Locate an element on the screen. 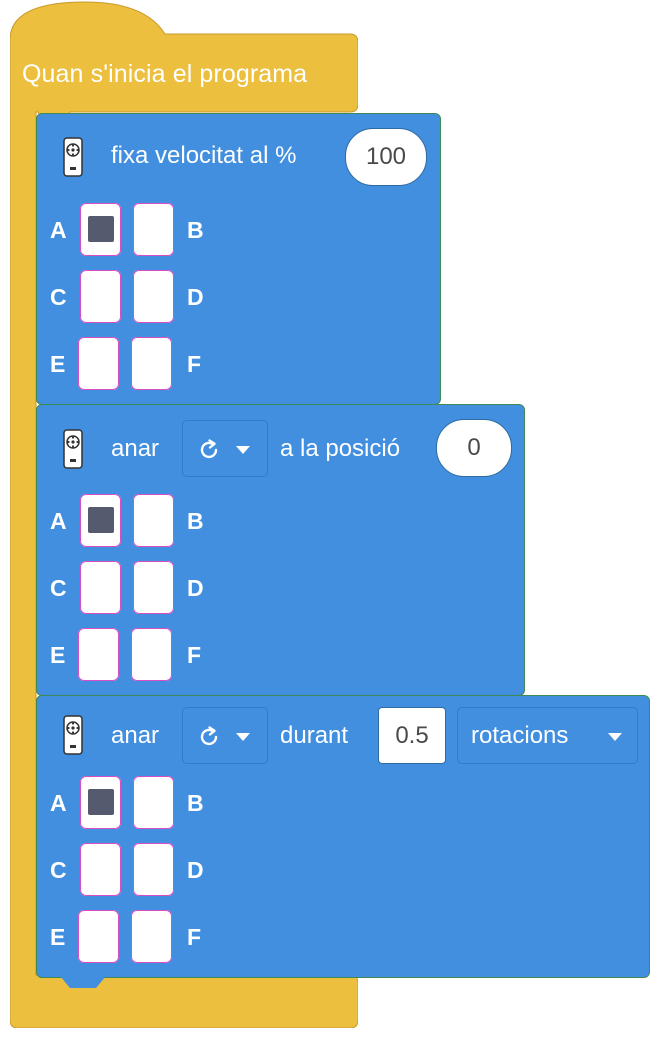  event-title: Quan s'inicia el programa is located at coordinates (165, 74).